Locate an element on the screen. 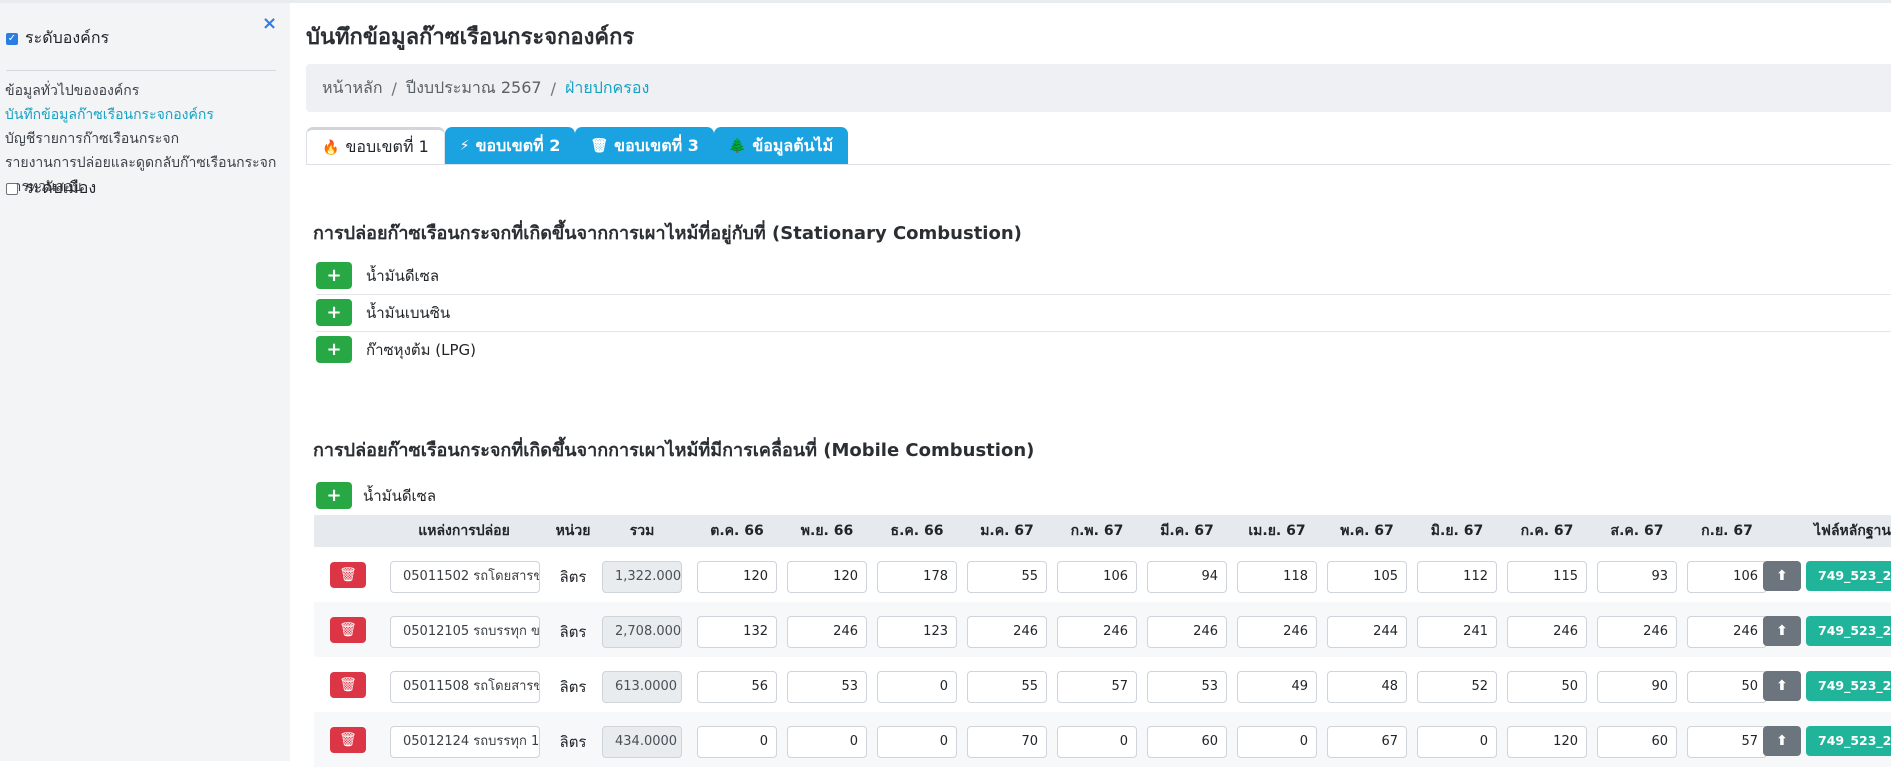  add-lpg-button: + is located at coordinates (334, 349).